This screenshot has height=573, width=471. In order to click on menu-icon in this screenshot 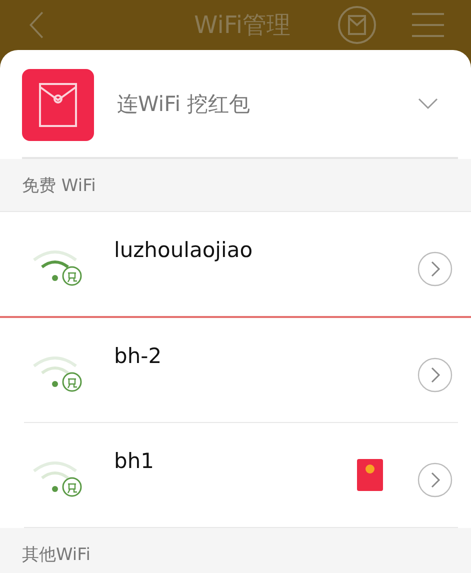, I will do `click(427, 25)`.